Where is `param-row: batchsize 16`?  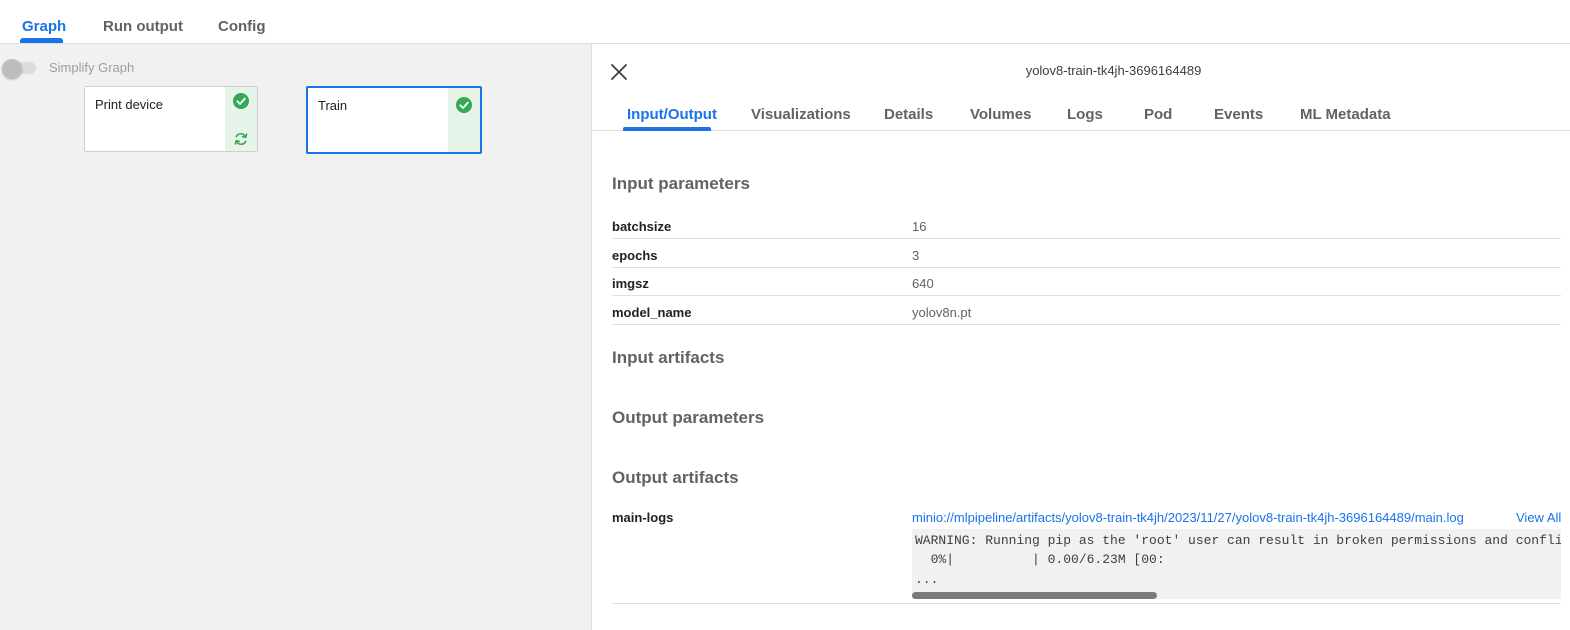 param-row: batchsize 16 is located at coordinates (1086, 225).